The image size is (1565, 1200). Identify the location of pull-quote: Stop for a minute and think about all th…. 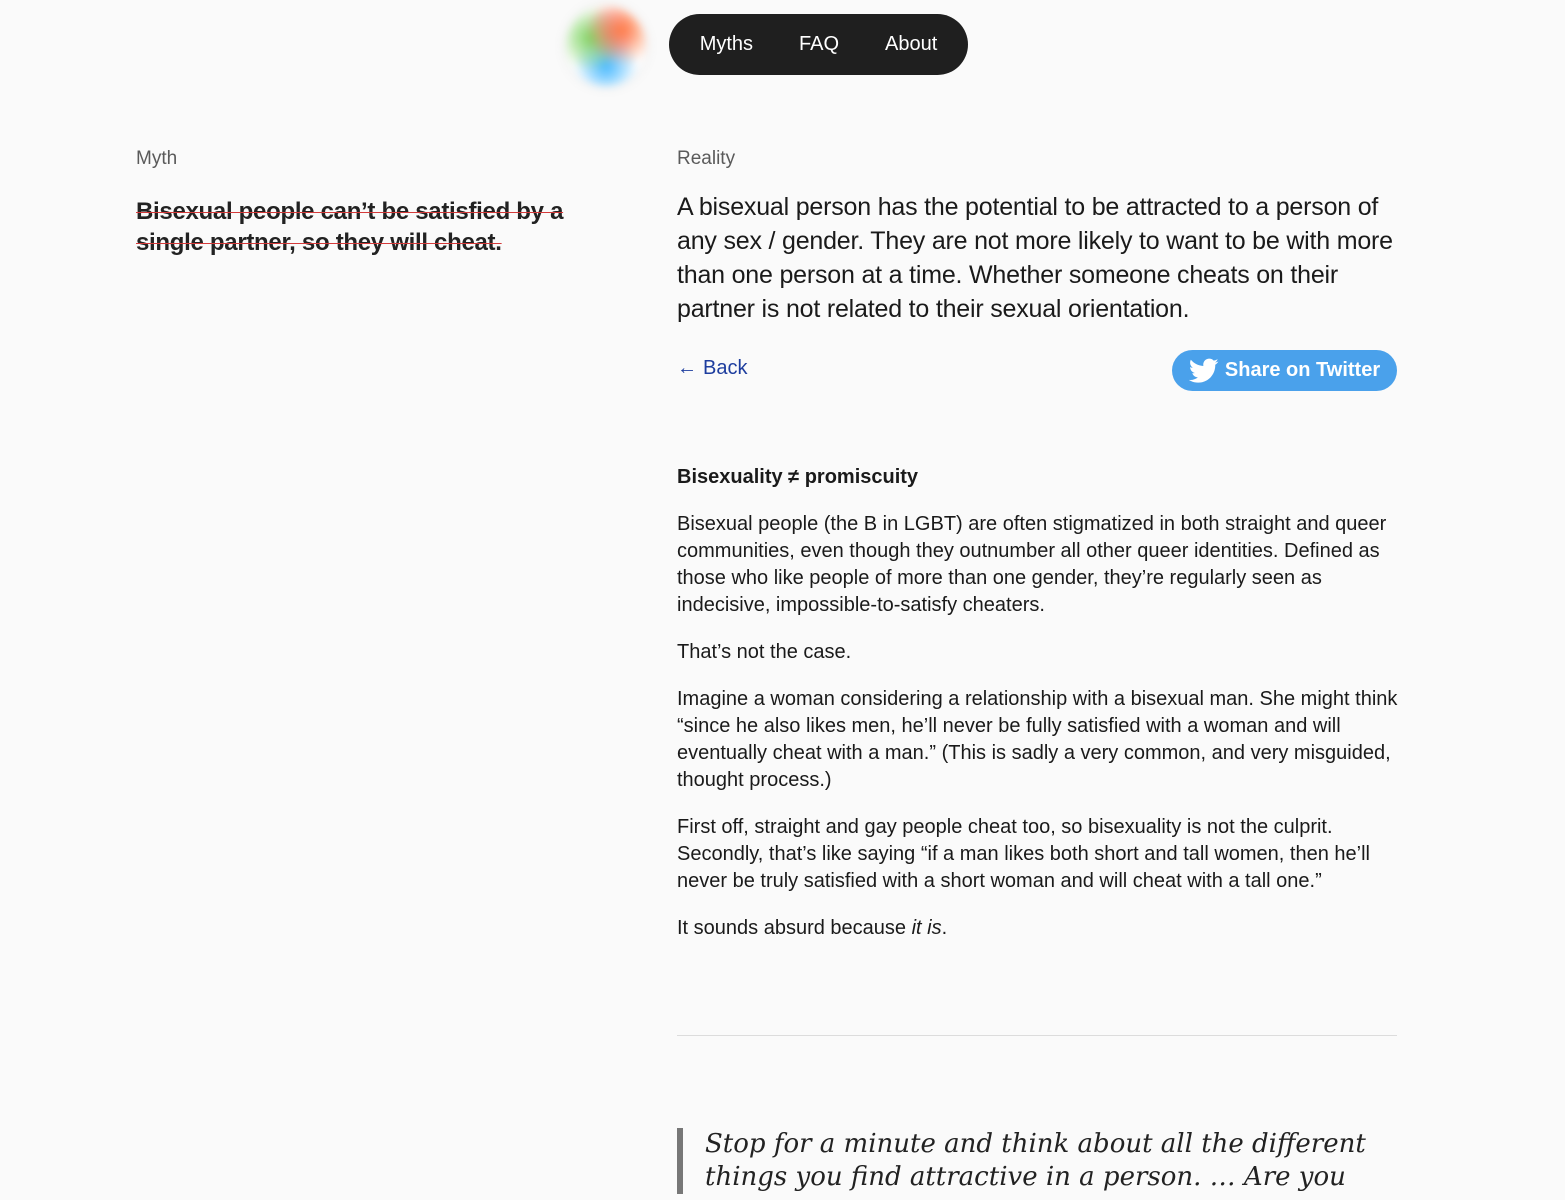
(1037, 1161).